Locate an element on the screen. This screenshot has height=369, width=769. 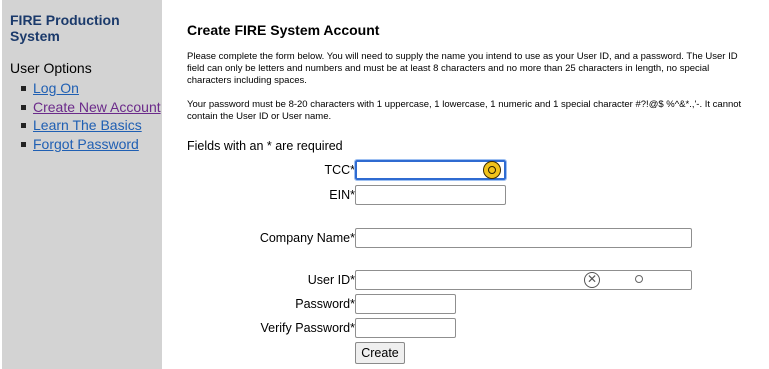
ein-row: EIN* is located at coordinates (474, 196).